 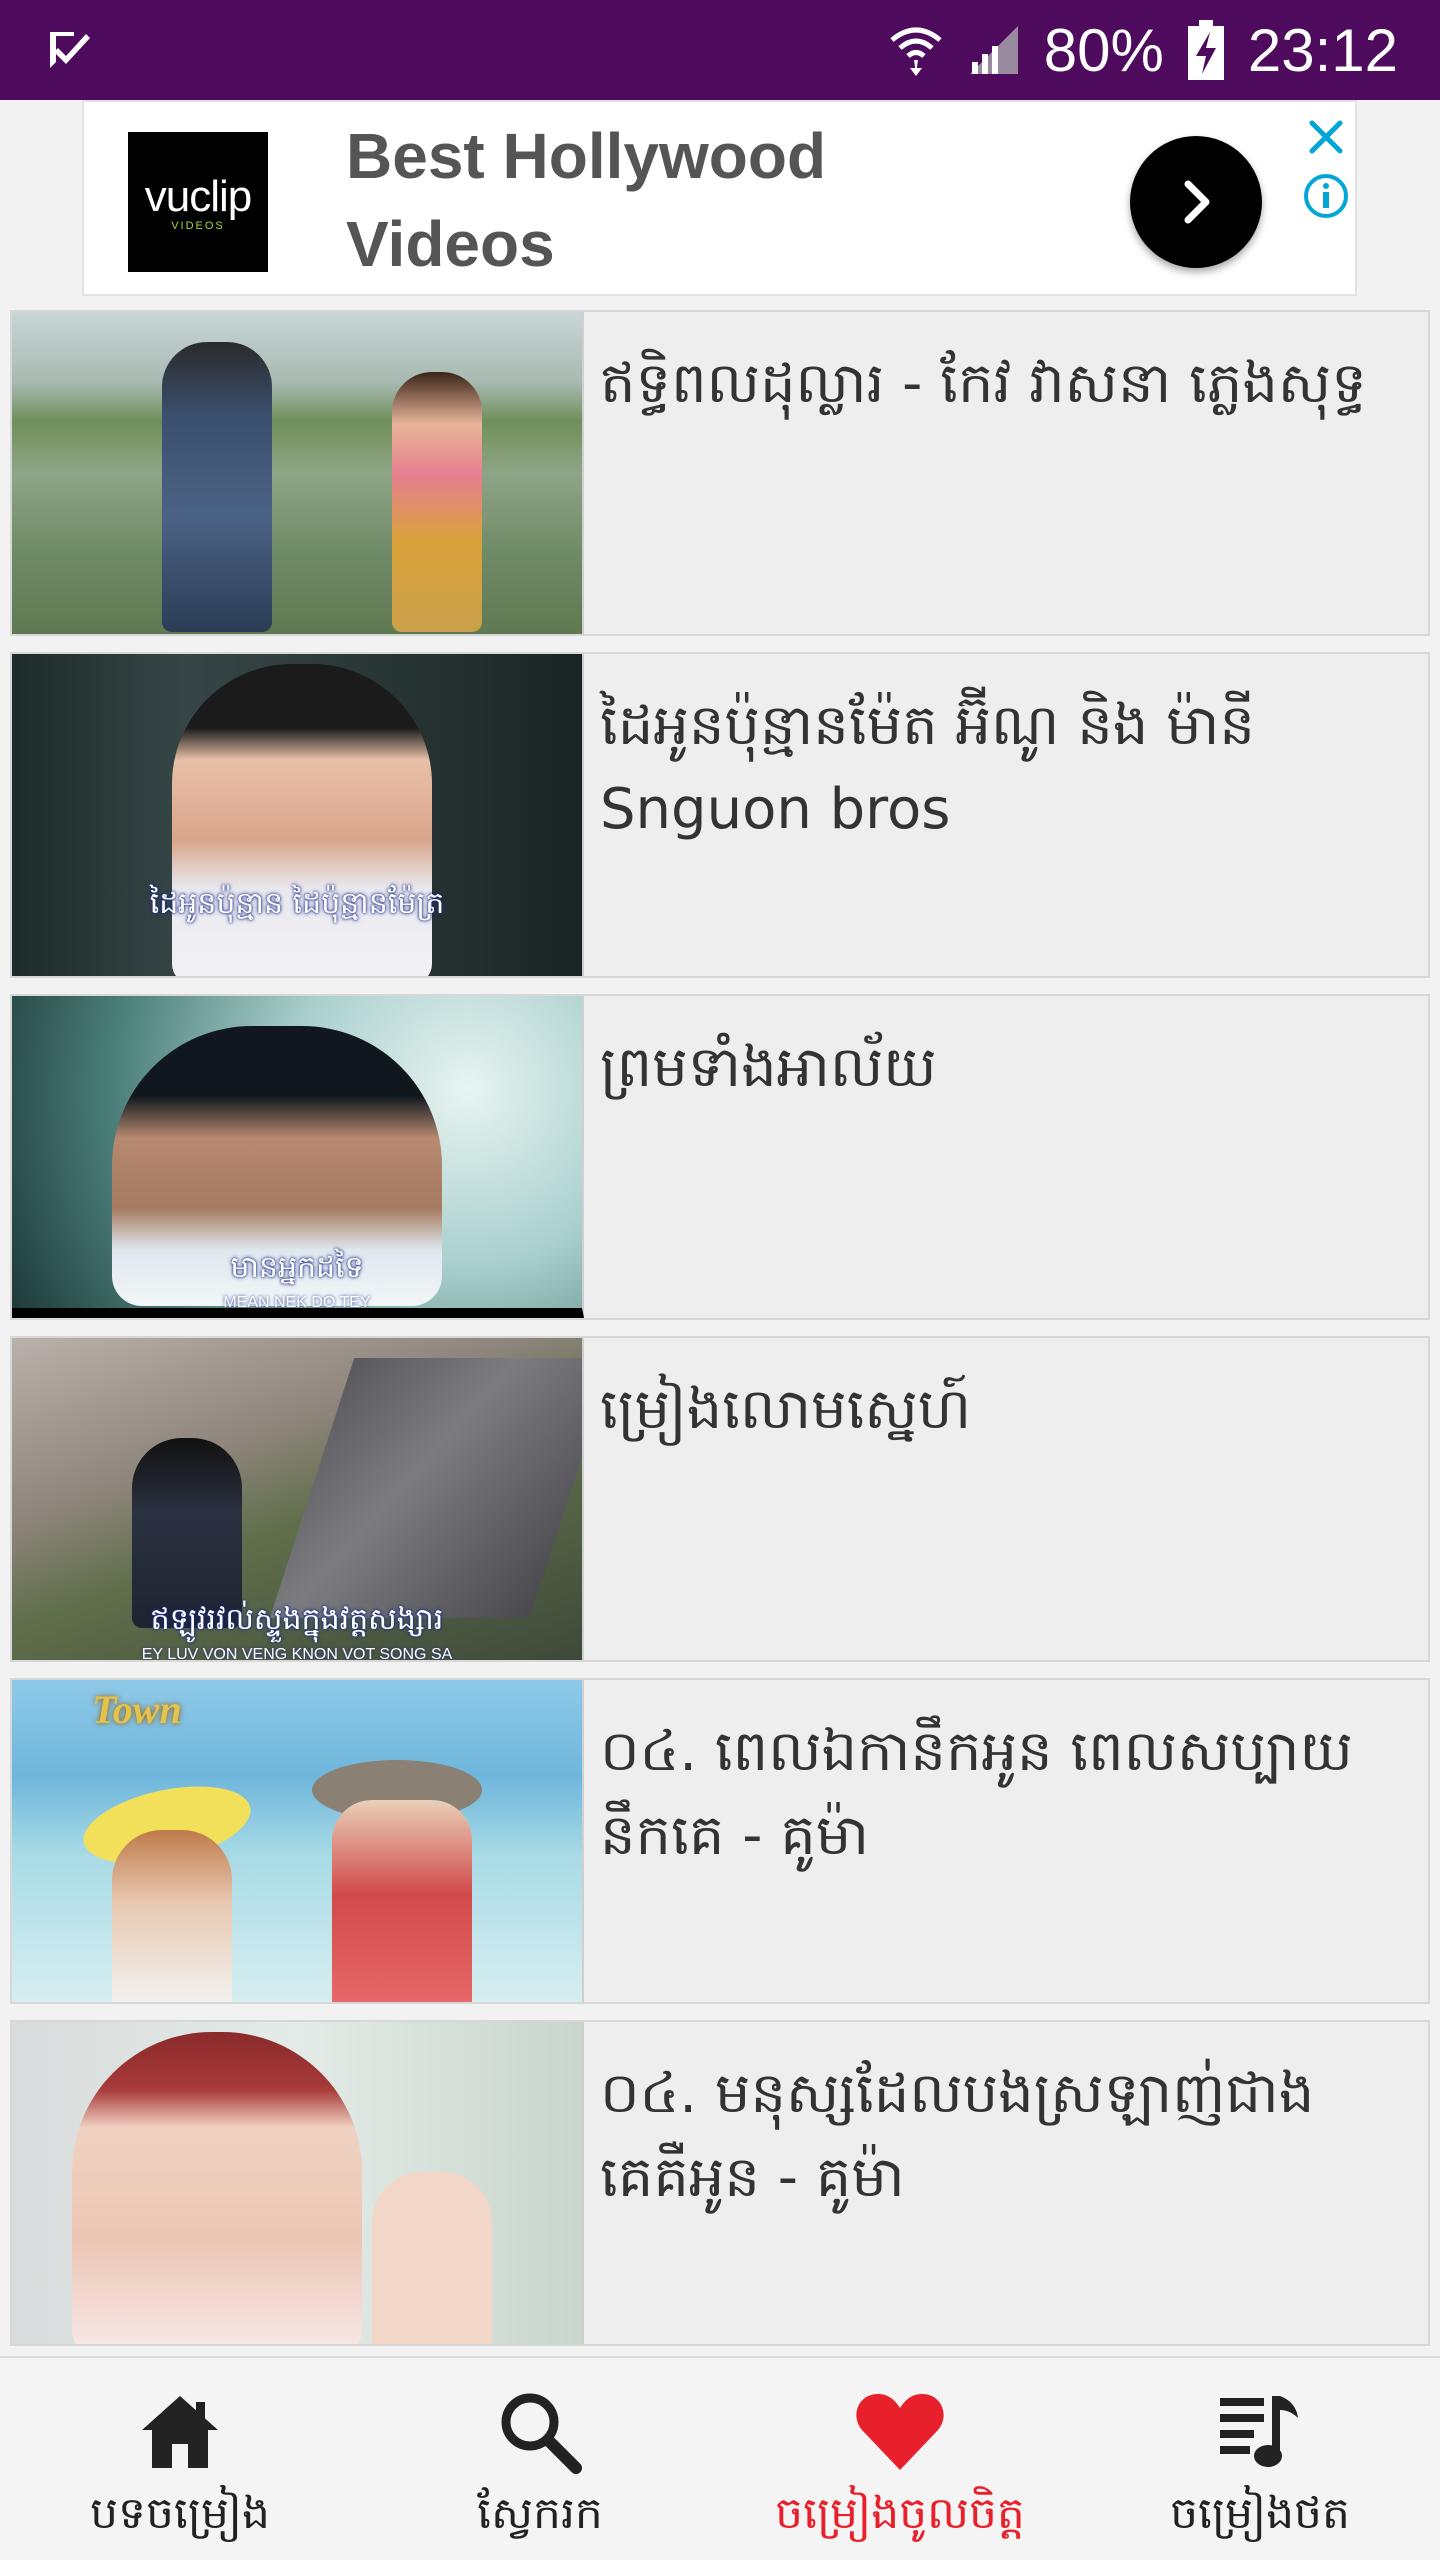 I want to click on nav-item-songs: បទចម្រៀង, so click(x=180, y=2459).